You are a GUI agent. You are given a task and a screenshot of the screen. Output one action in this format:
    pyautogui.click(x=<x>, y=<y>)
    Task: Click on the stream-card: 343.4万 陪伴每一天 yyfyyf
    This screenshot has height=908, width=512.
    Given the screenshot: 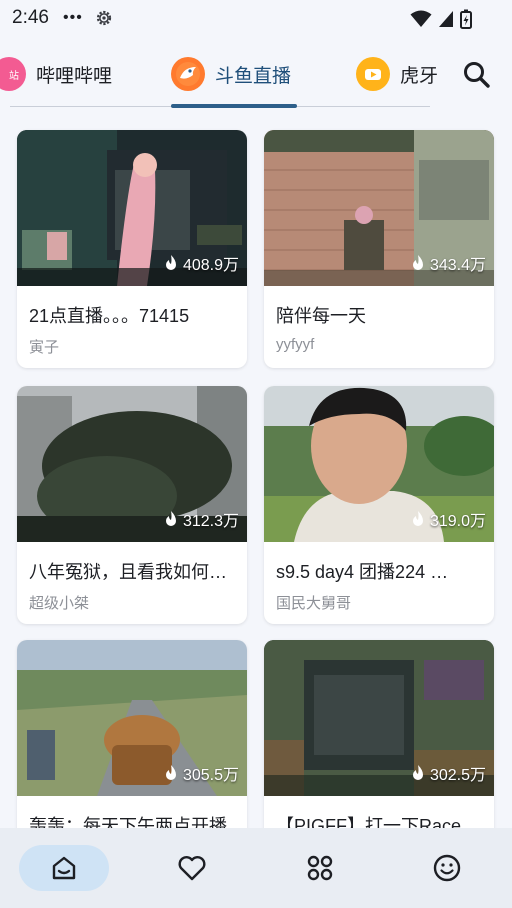 What is the action you would take?
    pyautogui.click(x=379, y=249)
    